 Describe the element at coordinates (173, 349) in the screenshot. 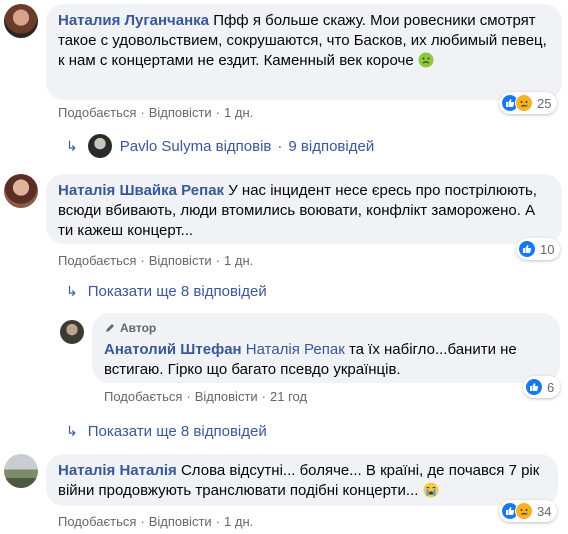

I see `comment-author: Анатолий Штефан` at that location.